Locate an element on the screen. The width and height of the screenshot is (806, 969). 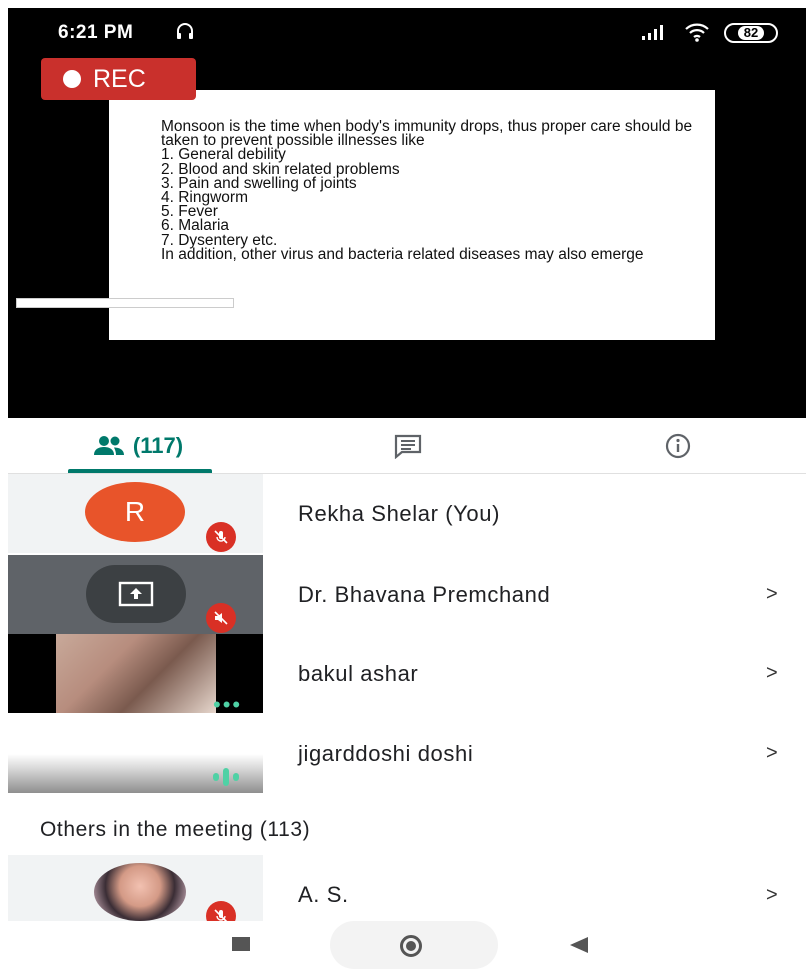
participant-row: jigarddoshi doshi > is located at coordinates (407, 753).